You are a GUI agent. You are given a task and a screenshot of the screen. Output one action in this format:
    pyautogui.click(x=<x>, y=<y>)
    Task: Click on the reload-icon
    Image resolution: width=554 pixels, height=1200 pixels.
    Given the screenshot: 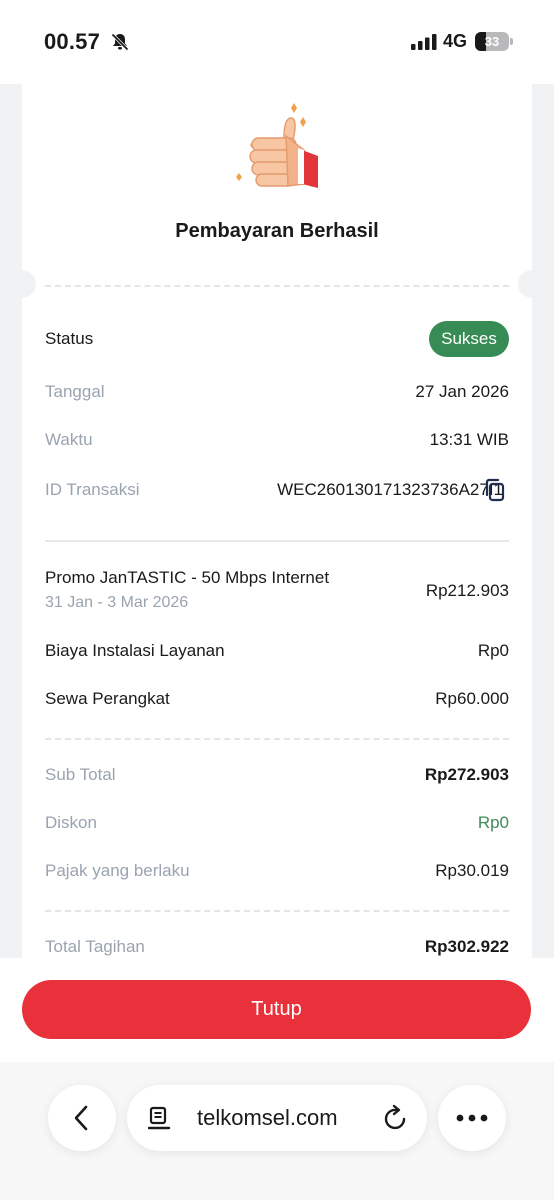 What is the action you would take?
    pyautogui.click(x=396, y=1118)
    